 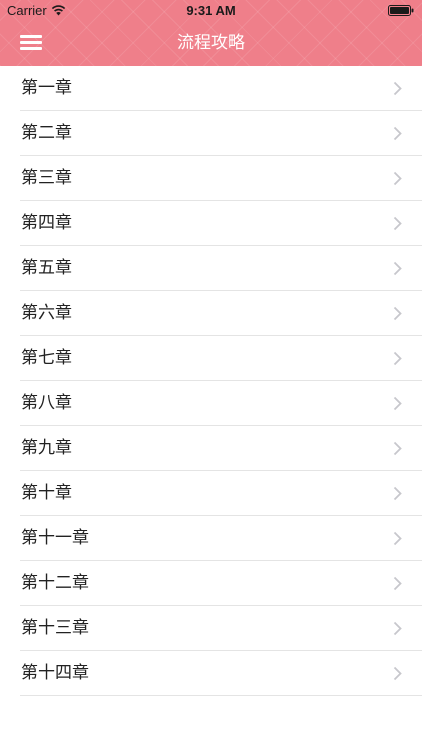 I want to click on chapter-label: 第八章, so click(x=46, y=403).